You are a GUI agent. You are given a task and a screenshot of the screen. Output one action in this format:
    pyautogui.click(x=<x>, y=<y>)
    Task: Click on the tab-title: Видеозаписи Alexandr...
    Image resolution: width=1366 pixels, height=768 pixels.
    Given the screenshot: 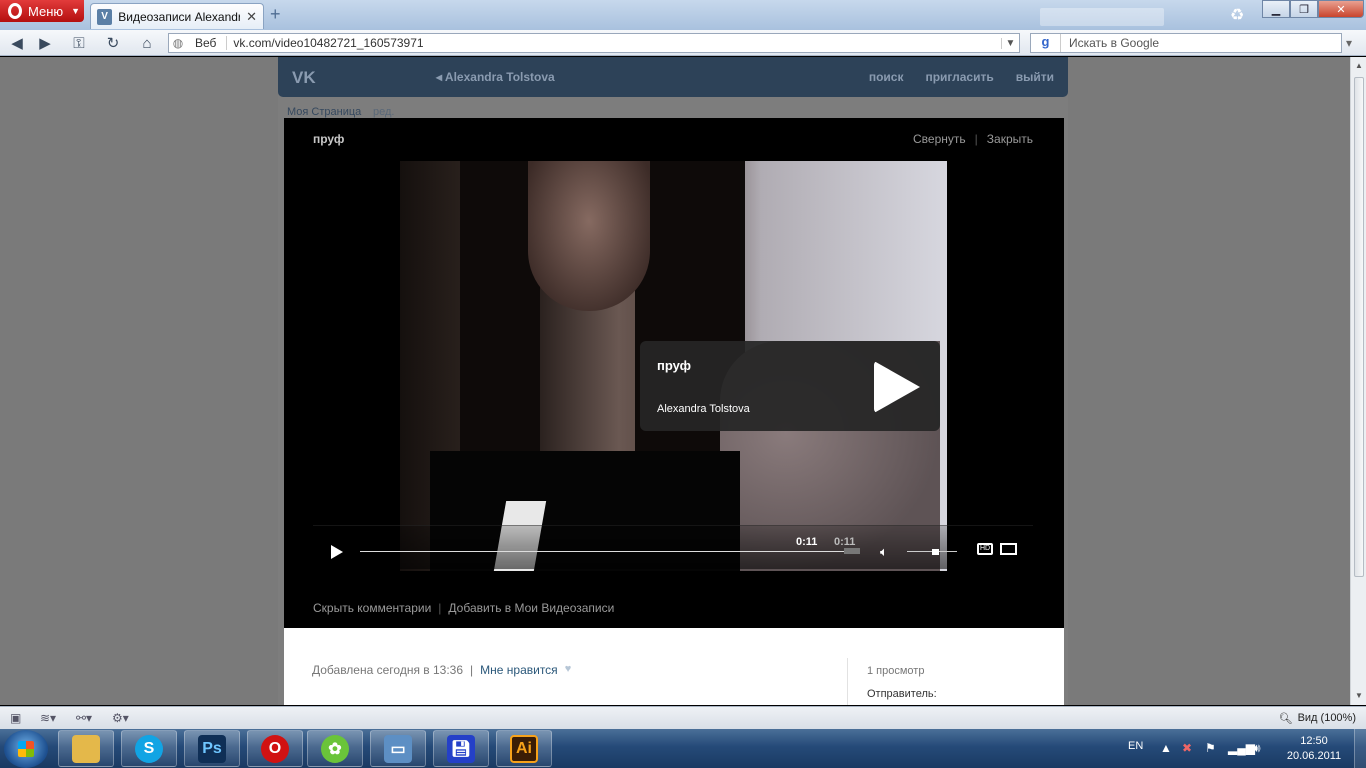 What is the action you would take?
    pyautogui.click(x=179, y=16)
    